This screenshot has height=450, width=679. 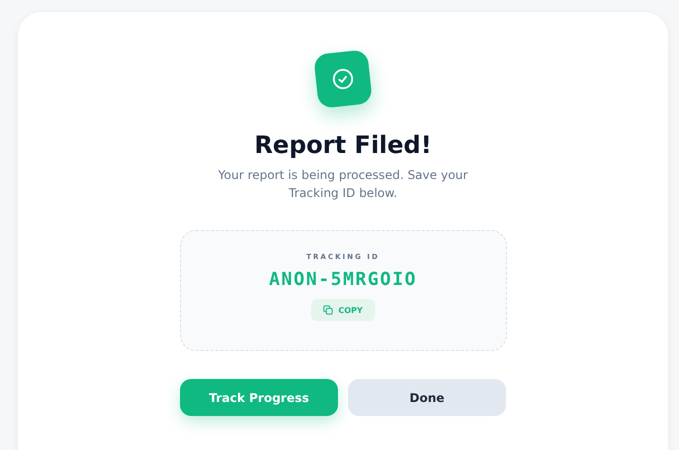 What do you see at coordinates (343, 184) in the screenshot?
I see `dialog-message: Your report is being processed. Save your Tracking ID below.` at bounding box center [343, 184].